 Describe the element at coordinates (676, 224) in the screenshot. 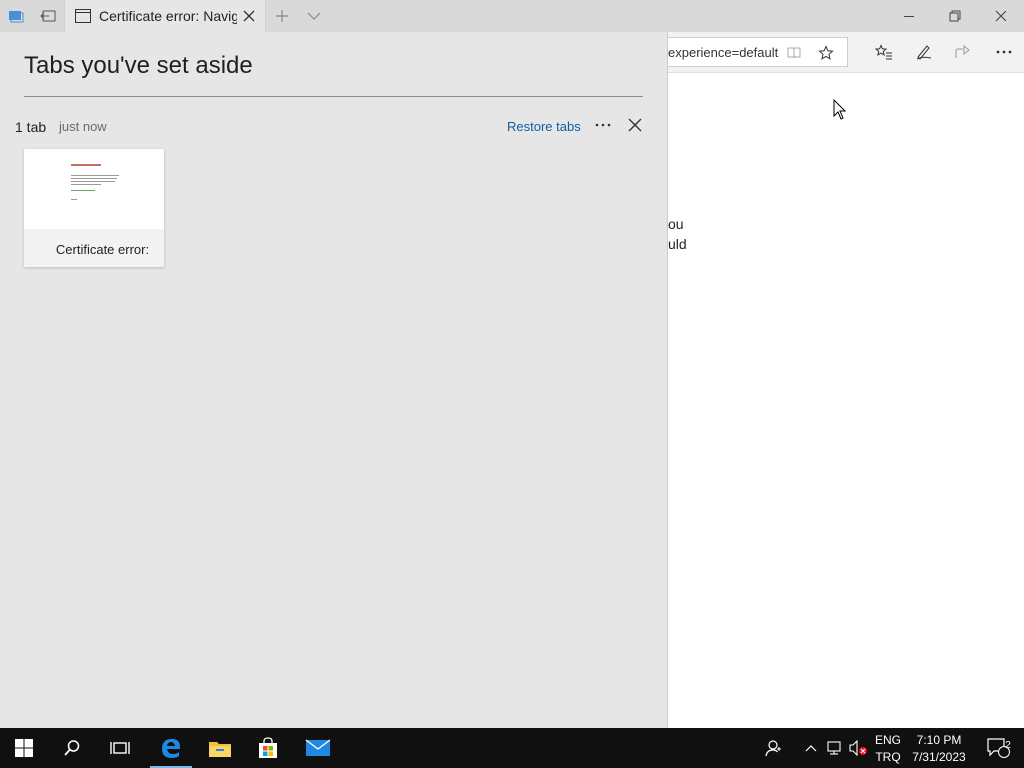

I see `page-text-fragment: ou` at that location.